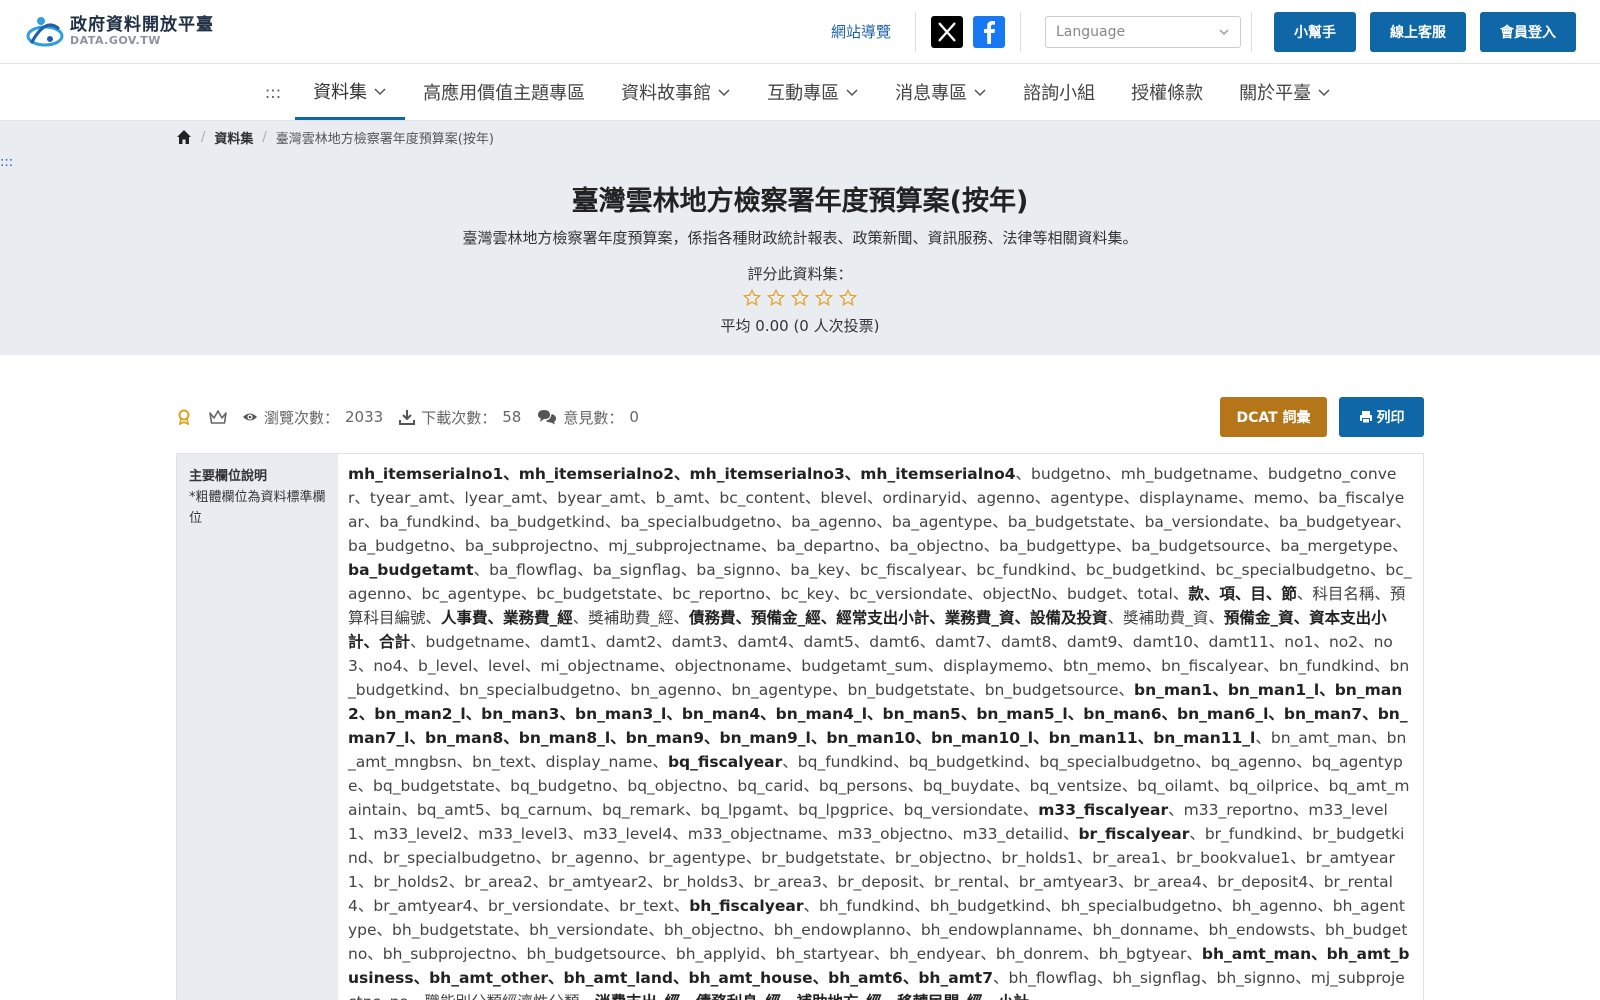 Image resolution: width=1600 pixels, height=1000 pixels. Describe the element at coordinates (233, 137) in the screenshot. I see `breadcrumb-datasets-link: 資料集` at that location.